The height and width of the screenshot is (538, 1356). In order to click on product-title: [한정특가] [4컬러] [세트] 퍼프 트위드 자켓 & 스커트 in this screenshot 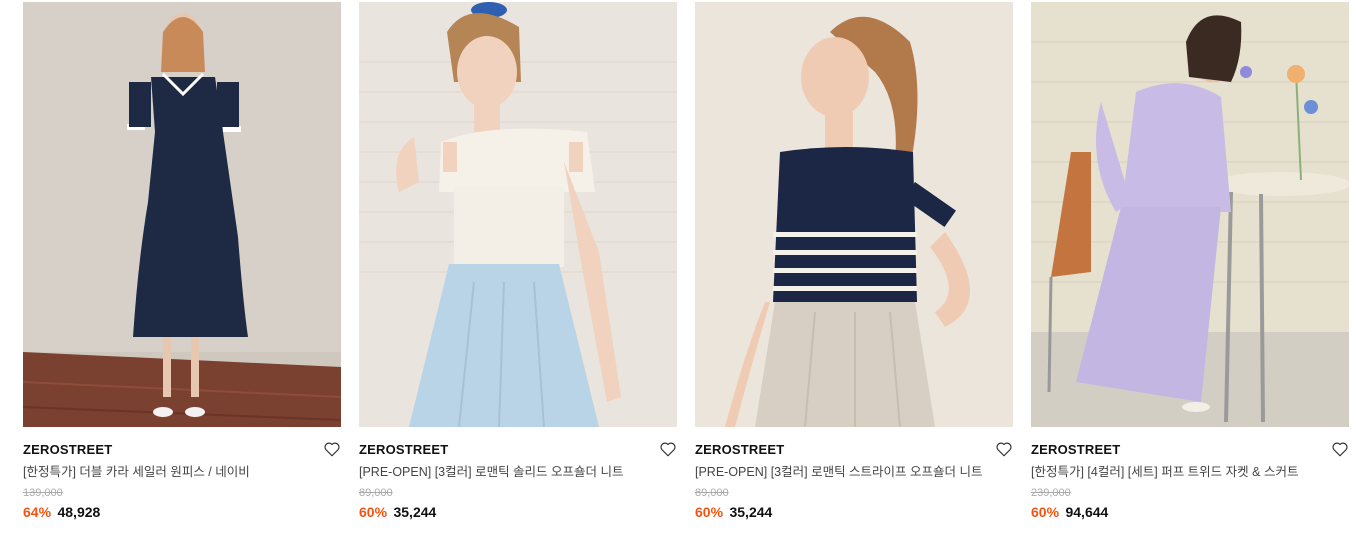, I will do `click(1190, 472)`.